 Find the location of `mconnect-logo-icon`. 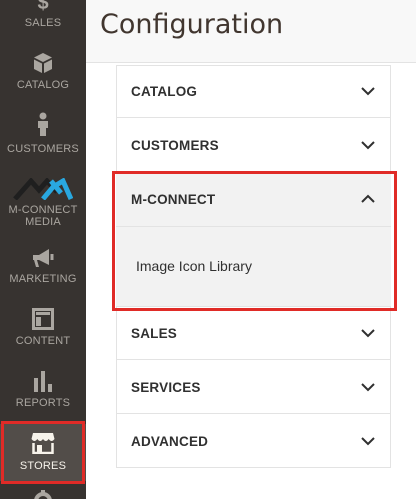

mconnect-logo-icon is located at coordinates (43, 189).